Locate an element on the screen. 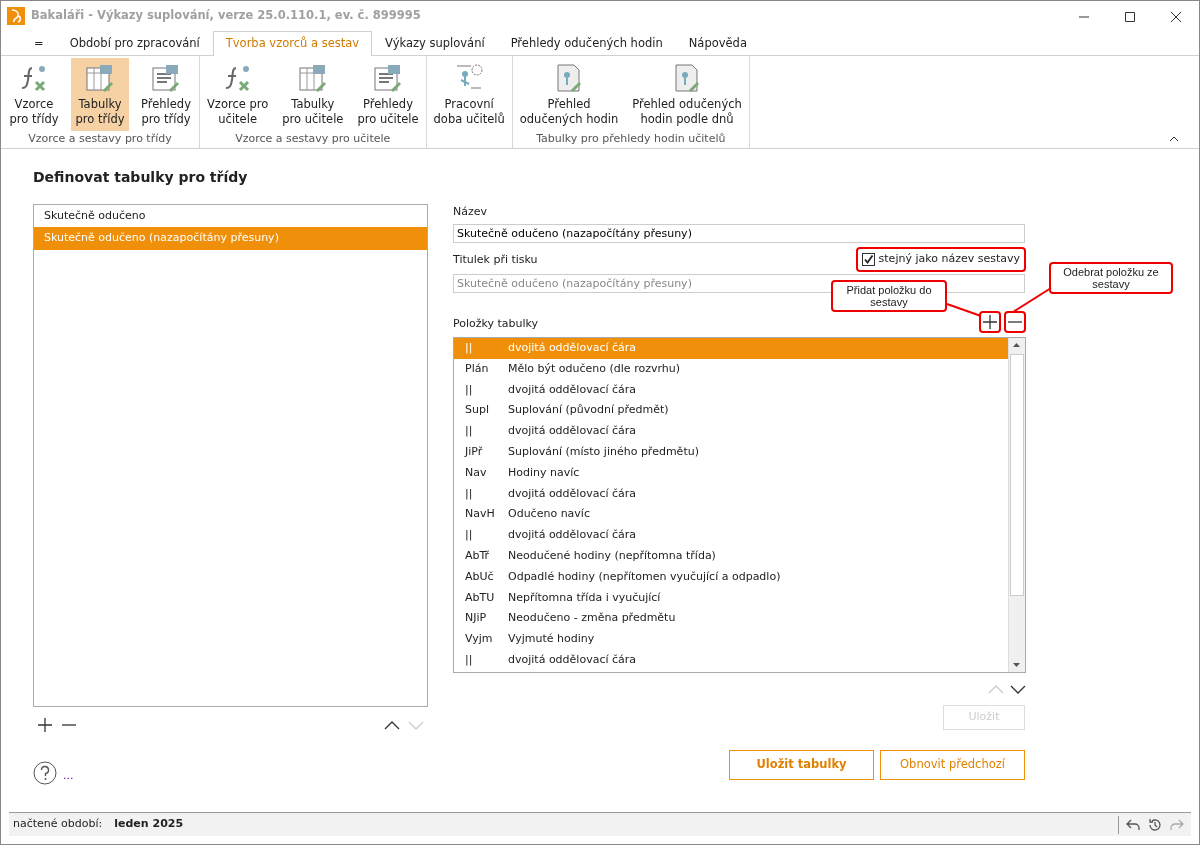  field-label: Název is located at coordinates (471, 211).